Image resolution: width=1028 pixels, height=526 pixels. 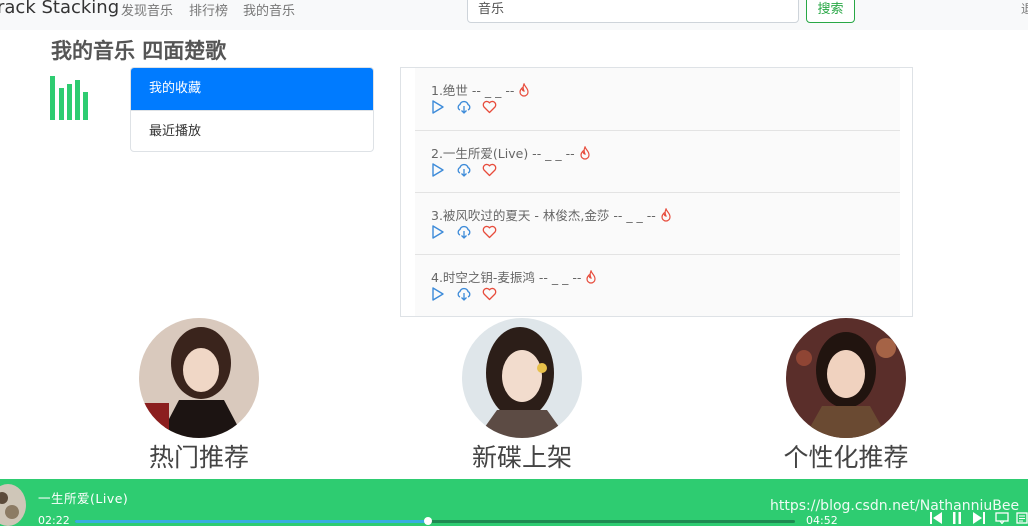 What do you see at coordinates (59, 9) in the screenshot?
I see `brand-logo: rack Stacking` at bounding box center [59, 9].